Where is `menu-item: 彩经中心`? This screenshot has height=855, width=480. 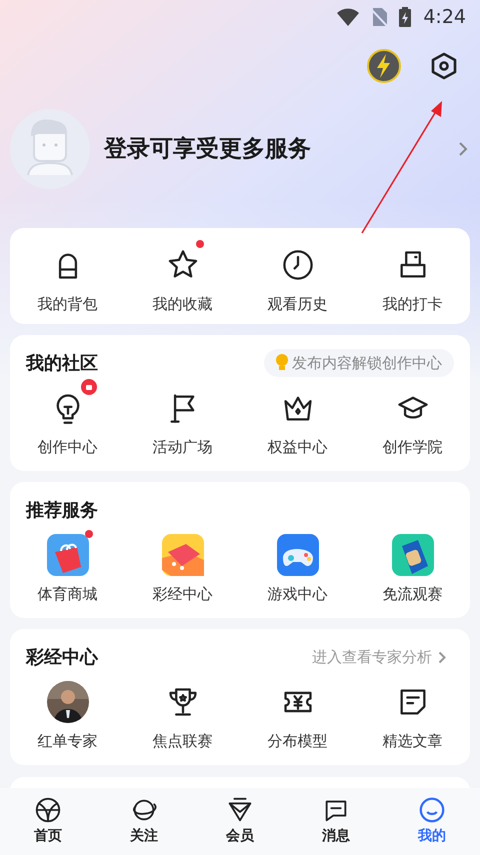
menu-item: 彩经中心 is located at coordinates (182, 566).